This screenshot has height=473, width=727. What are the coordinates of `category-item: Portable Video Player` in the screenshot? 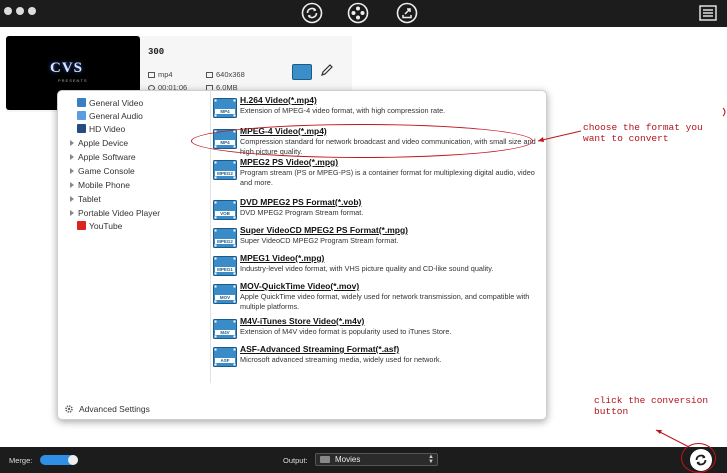 It's located at (115, 212).